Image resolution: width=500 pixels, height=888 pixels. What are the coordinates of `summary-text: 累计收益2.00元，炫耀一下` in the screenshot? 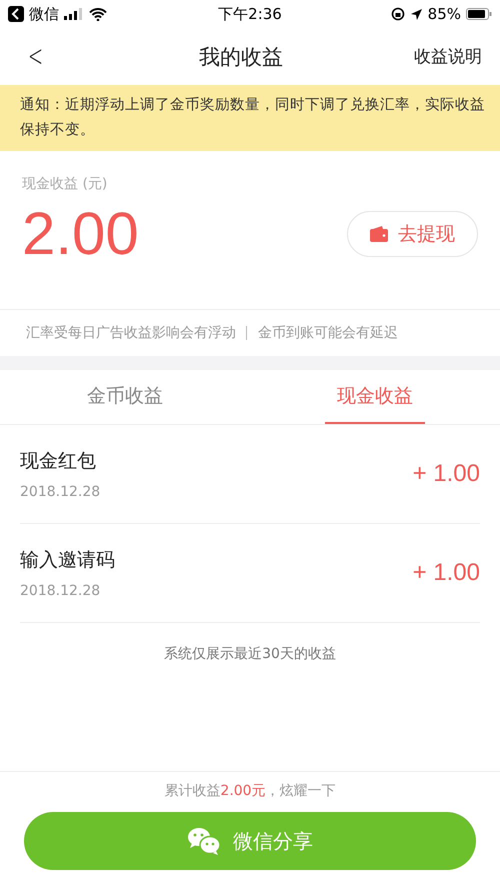 It's located at (250, 791).